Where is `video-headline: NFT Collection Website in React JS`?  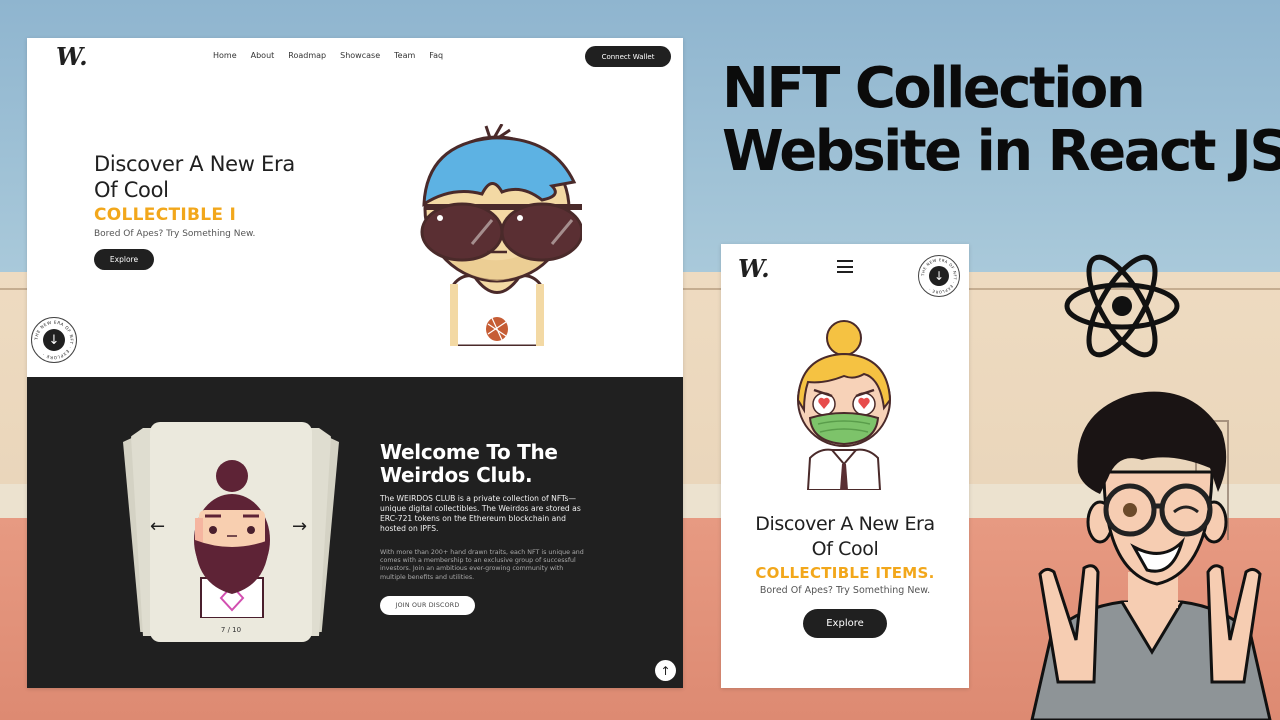
video-headline: NFT Collection Website in React JS is located at coordinates (1001, 120).